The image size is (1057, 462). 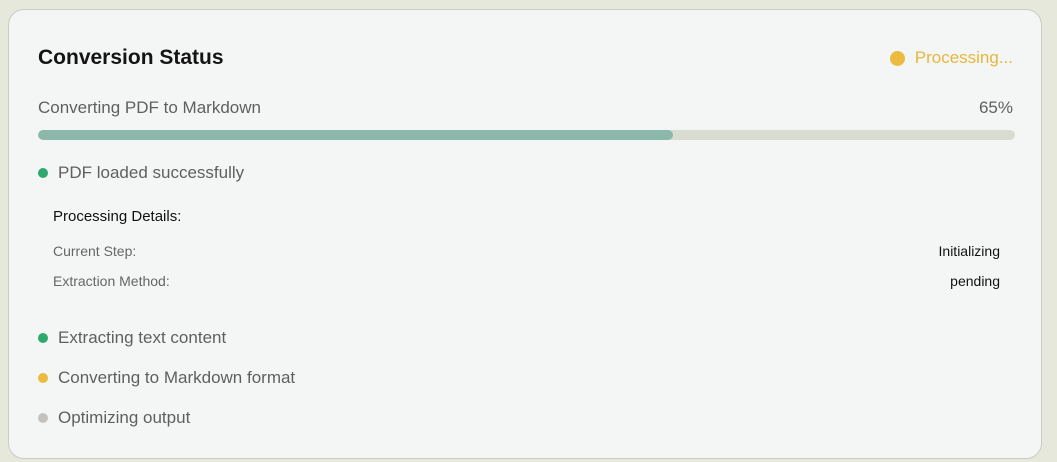 I want to click on step-item-pdf-loaded: PDF loaded successfully, so click(x=141, y=173).